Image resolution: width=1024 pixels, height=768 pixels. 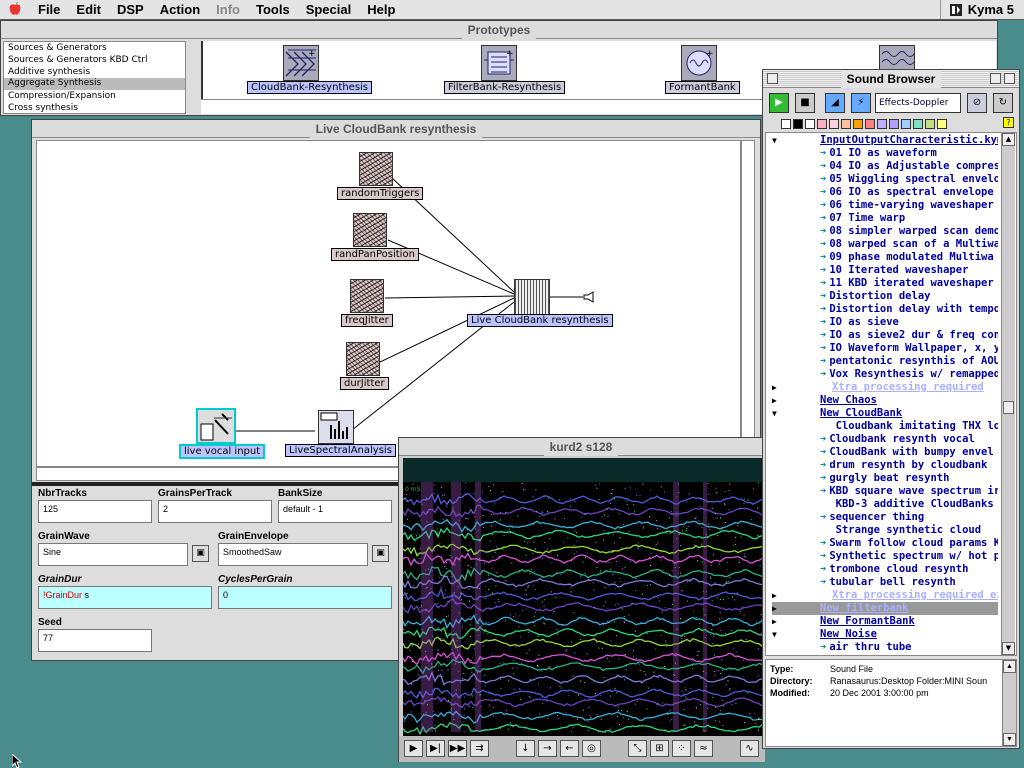 What do you see at coordinates (885, 621) in the screenshot?
I see `sound-folder-row: ▶ New FormantBank` at bounding box center [885, 621].